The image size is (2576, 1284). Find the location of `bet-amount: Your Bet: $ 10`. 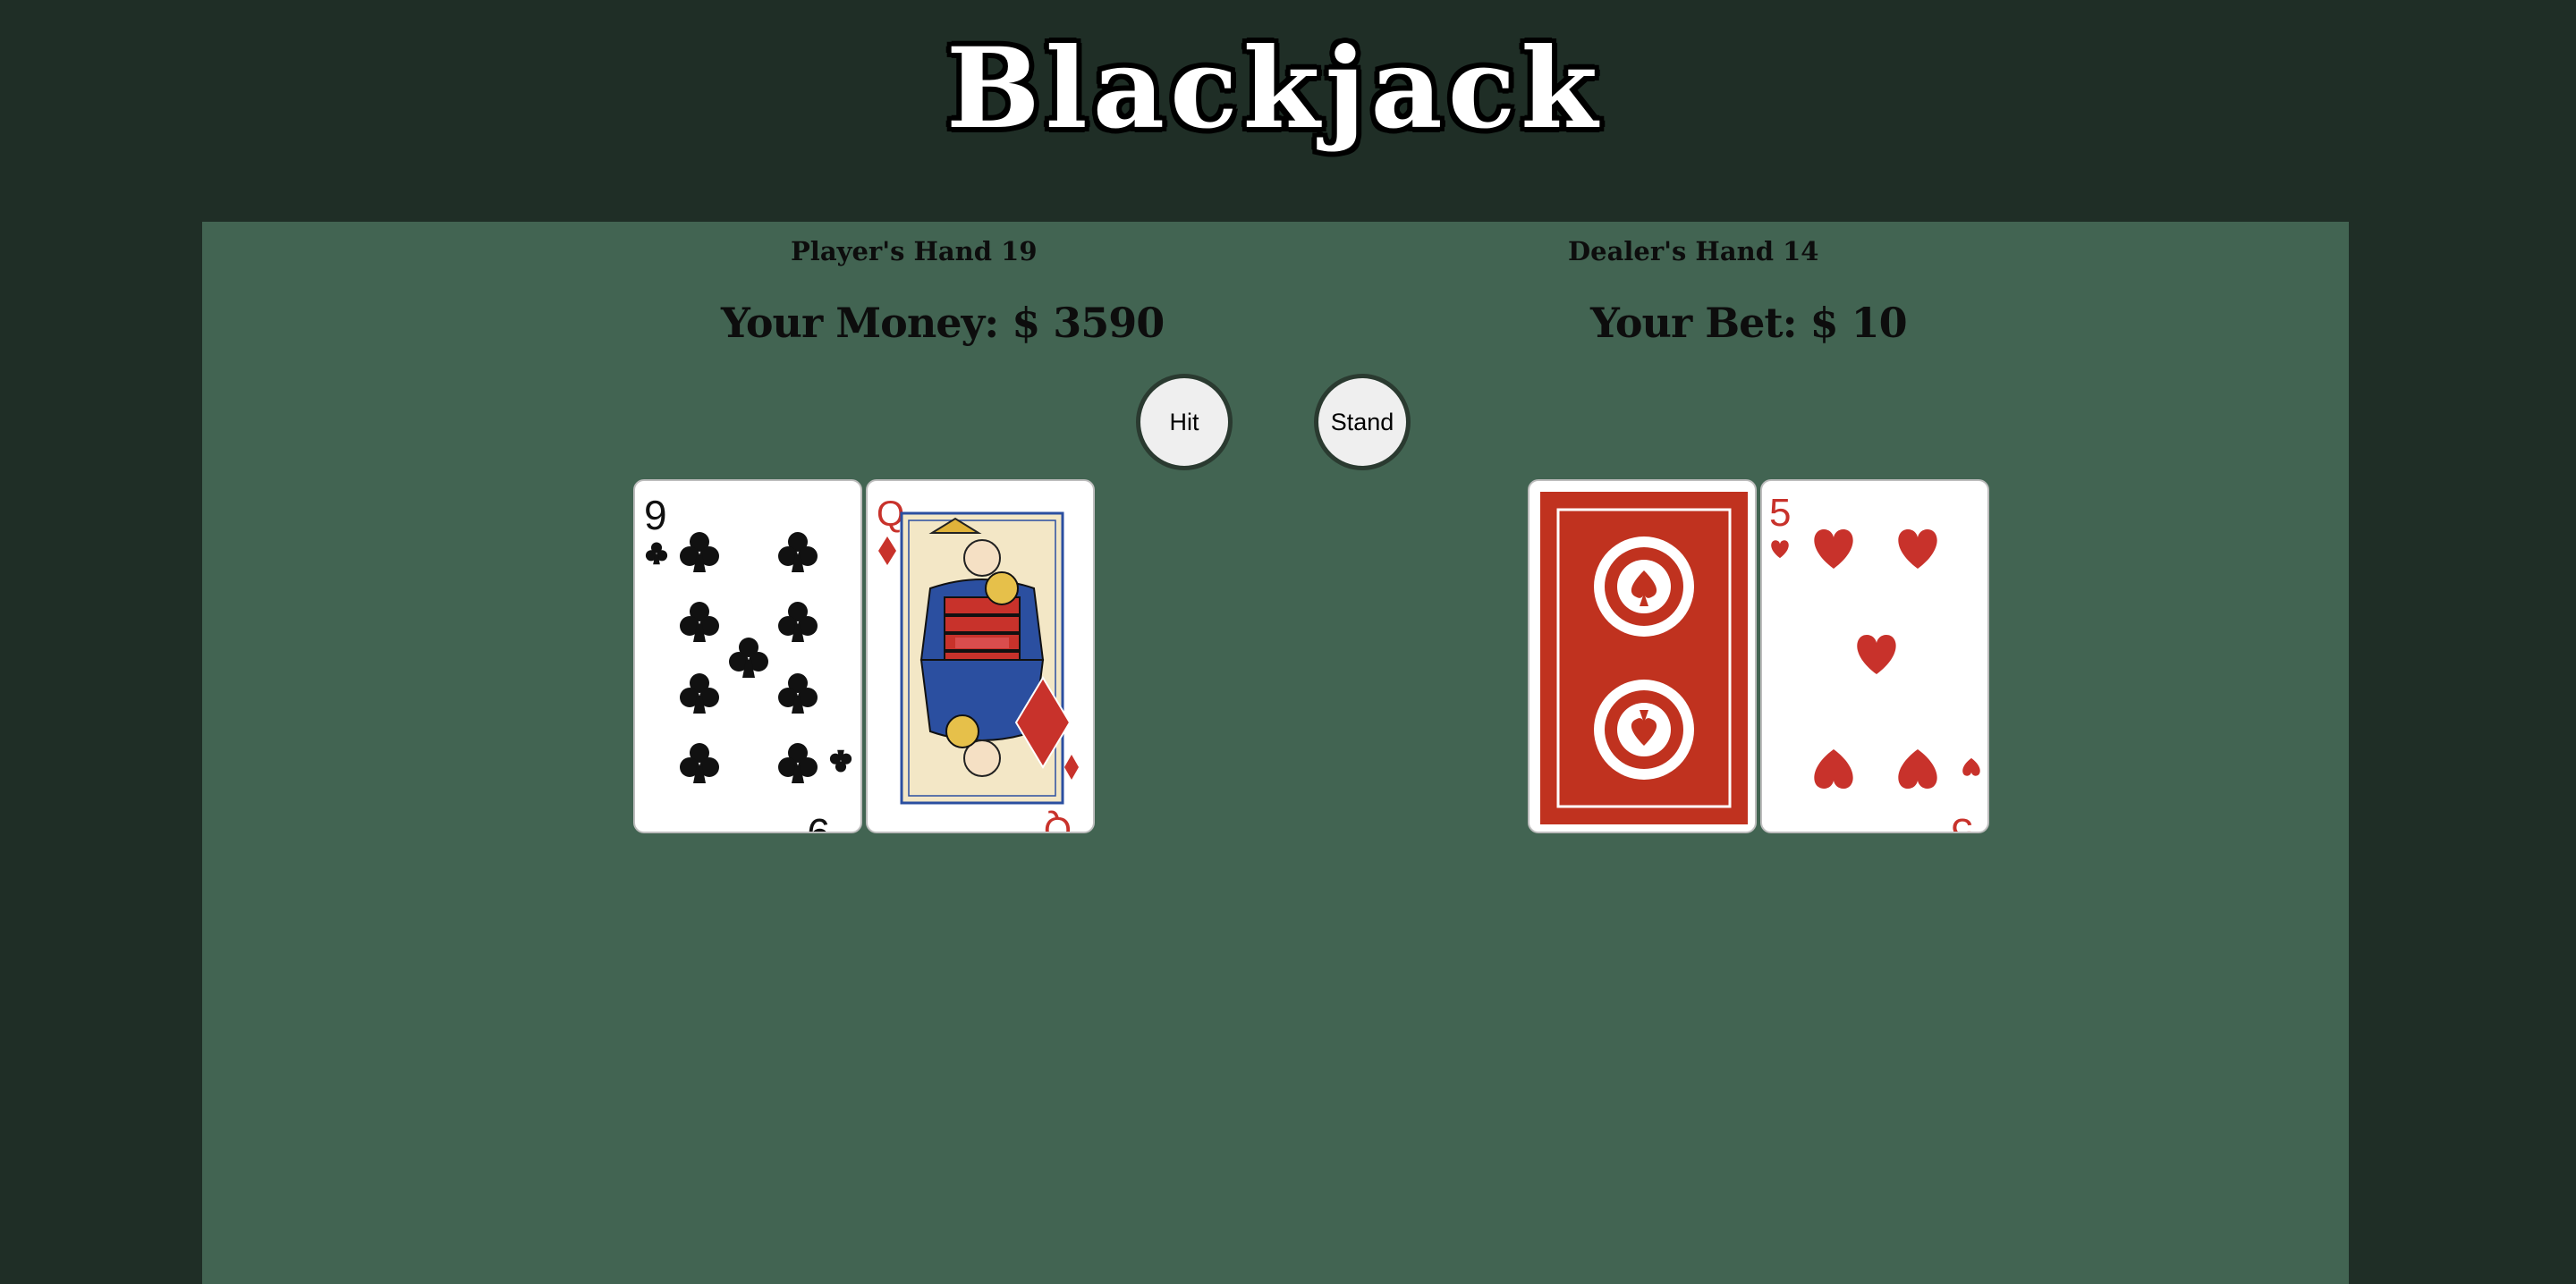

bet-amount: Your Bet: $ 10 is located at coordinates (1749, 323).